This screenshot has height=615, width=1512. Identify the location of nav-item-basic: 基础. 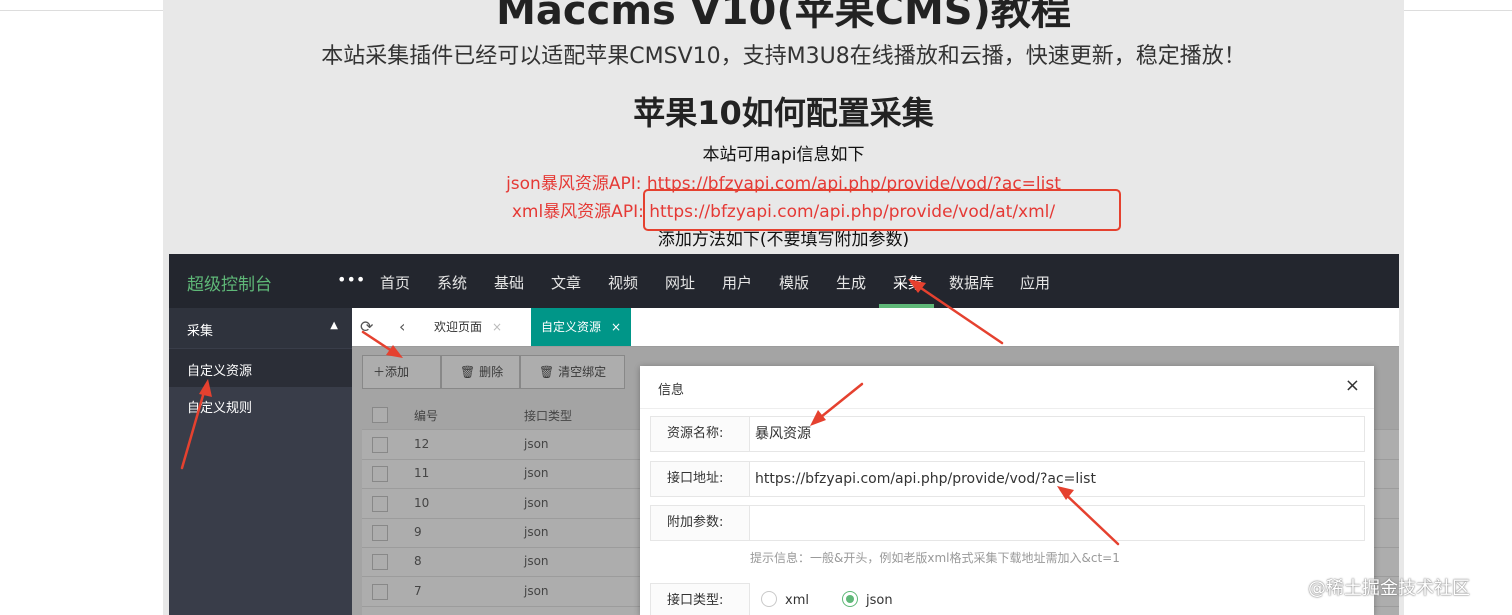
(509, 282).